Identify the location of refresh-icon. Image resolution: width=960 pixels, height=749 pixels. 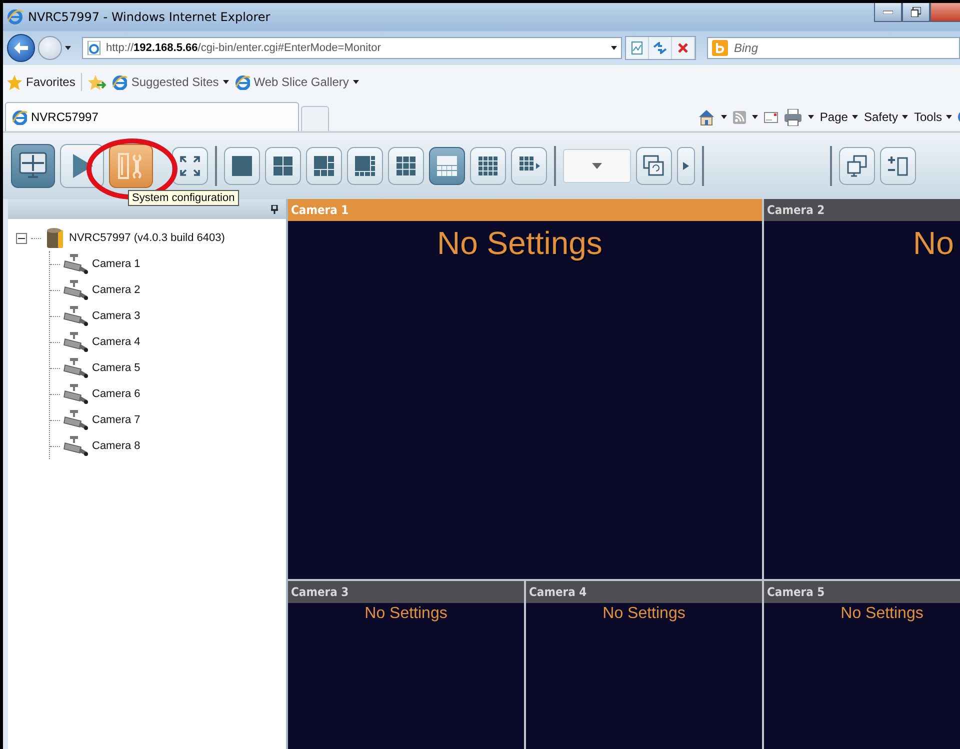
(660, 48).